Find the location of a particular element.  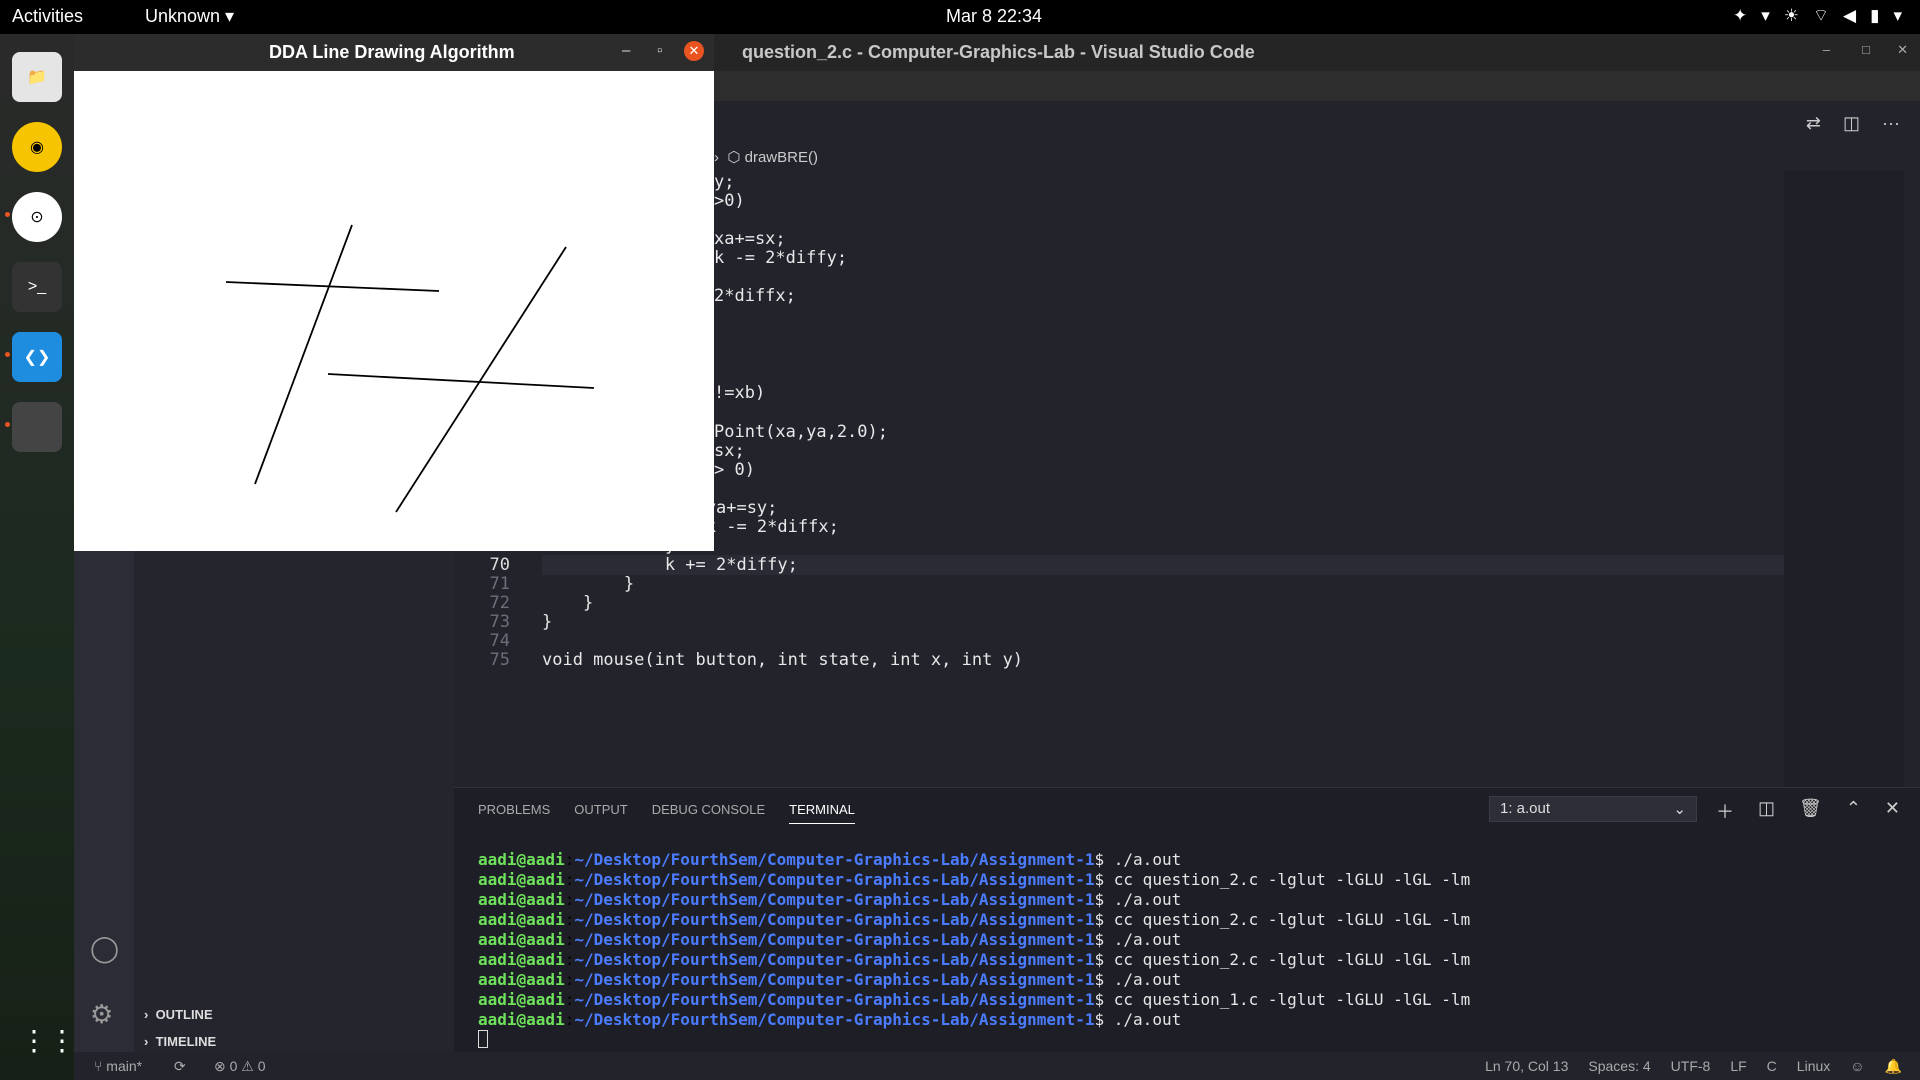

account-icon: ◯ is located at coordinates (104, 948).